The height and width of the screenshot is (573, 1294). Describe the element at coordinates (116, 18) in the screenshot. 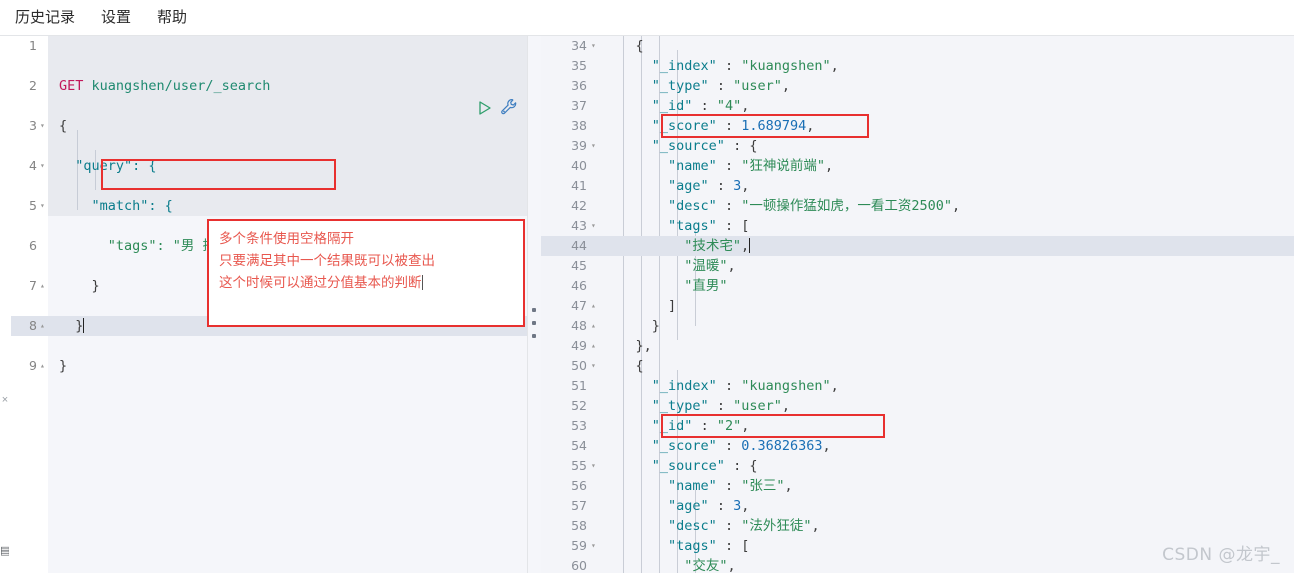

I see `menu-item-settings: 设置` at that location.